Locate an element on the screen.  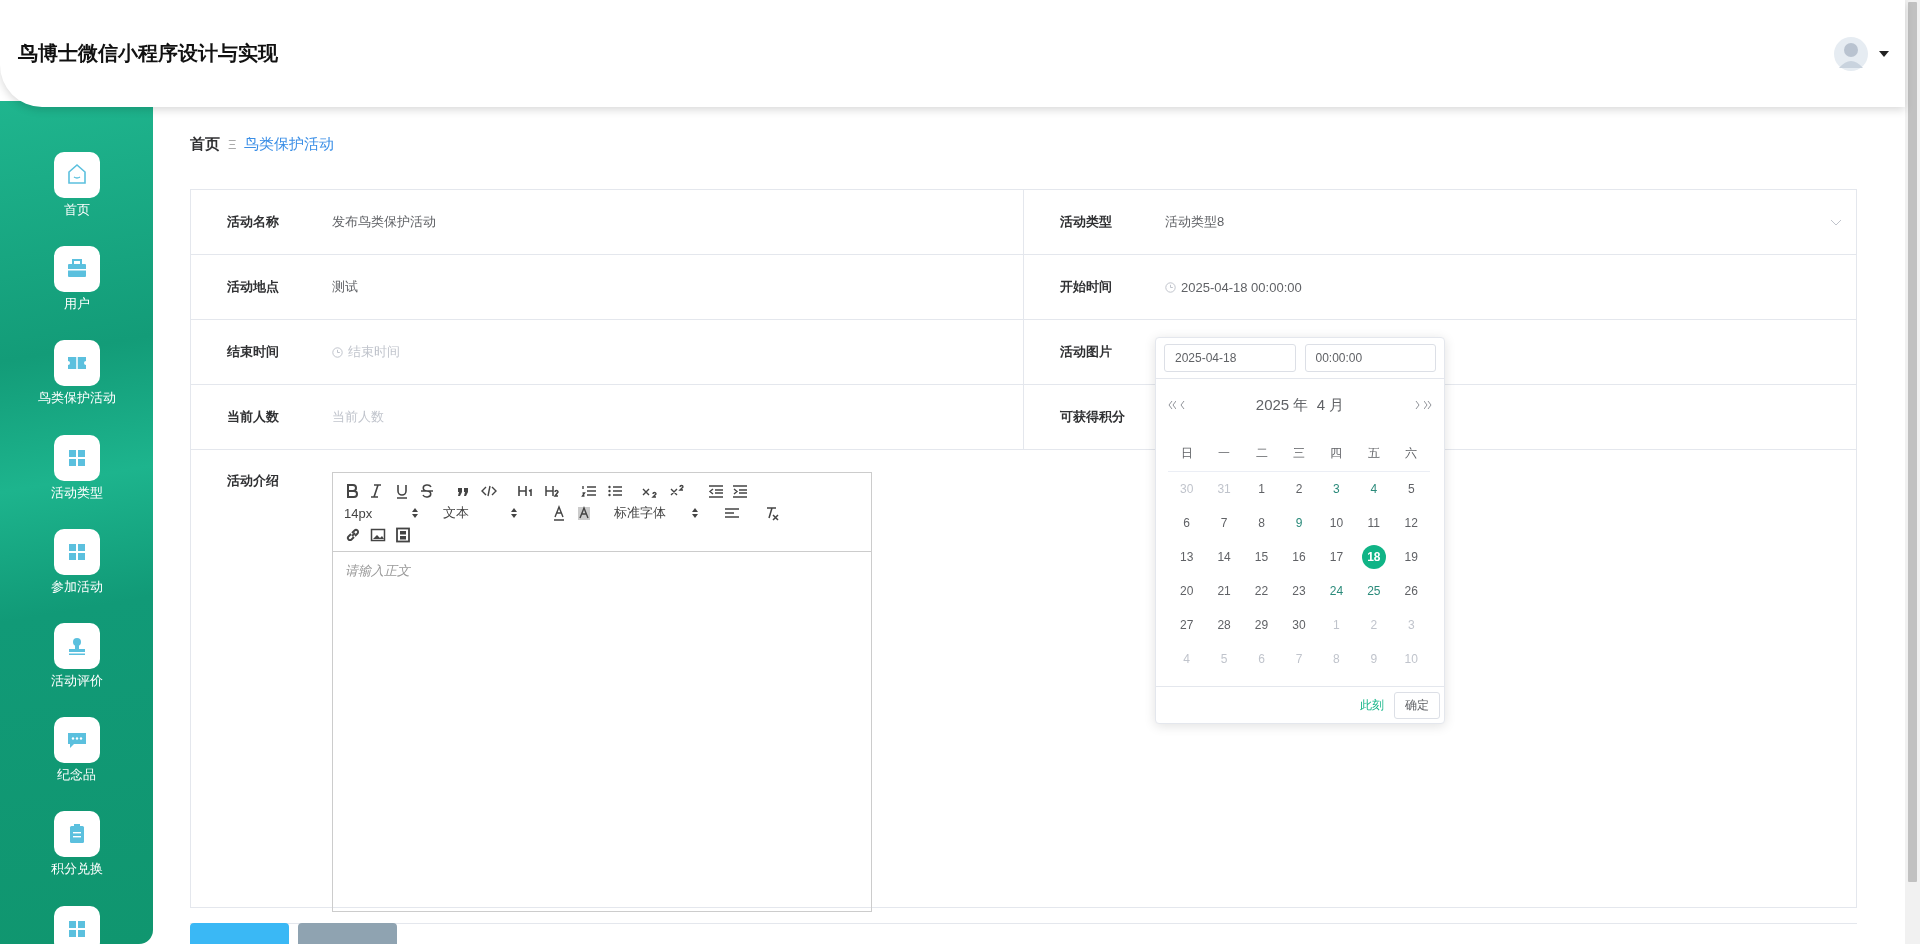
code-icon is located at coordinates (489, 491).